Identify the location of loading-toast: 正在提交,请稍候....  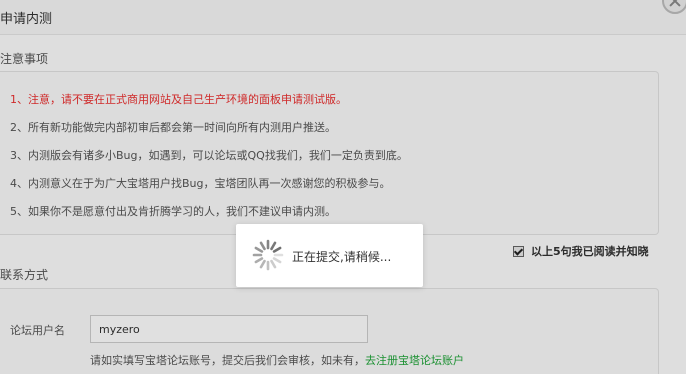
(329, 255).